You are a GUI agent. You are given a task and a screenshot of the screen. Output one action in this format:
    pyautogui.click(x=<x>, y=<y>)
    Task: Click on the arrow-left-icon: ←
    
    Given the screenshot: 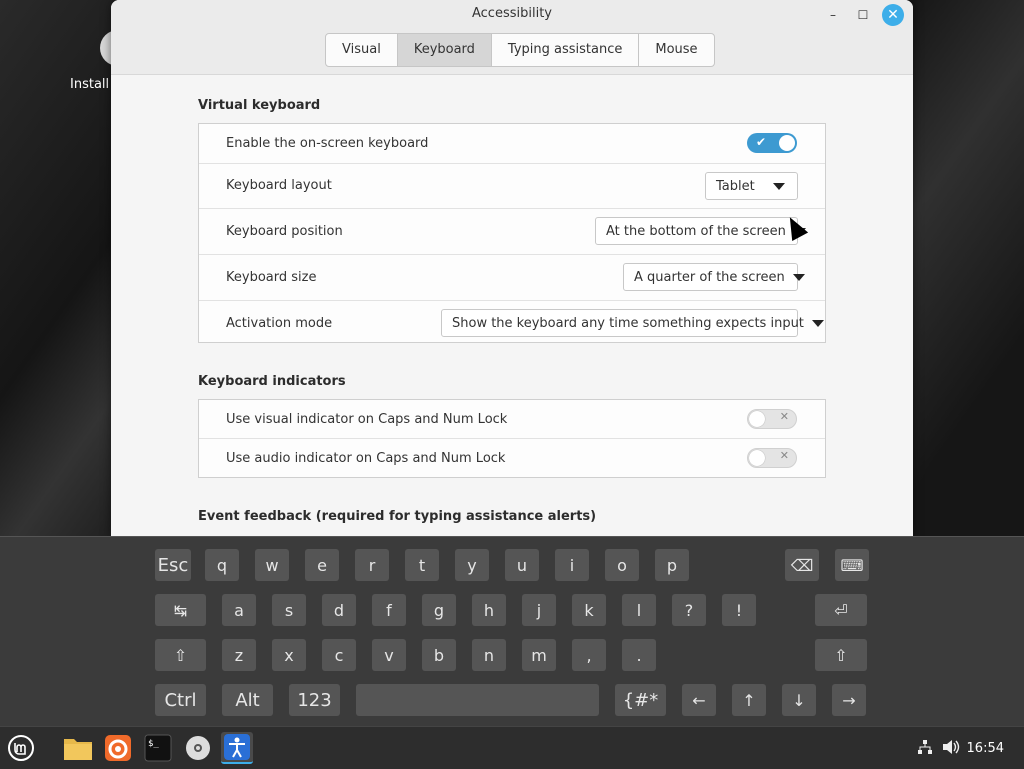 What is the action you would take?
    pyautogui.click(x=699, y=700)
    